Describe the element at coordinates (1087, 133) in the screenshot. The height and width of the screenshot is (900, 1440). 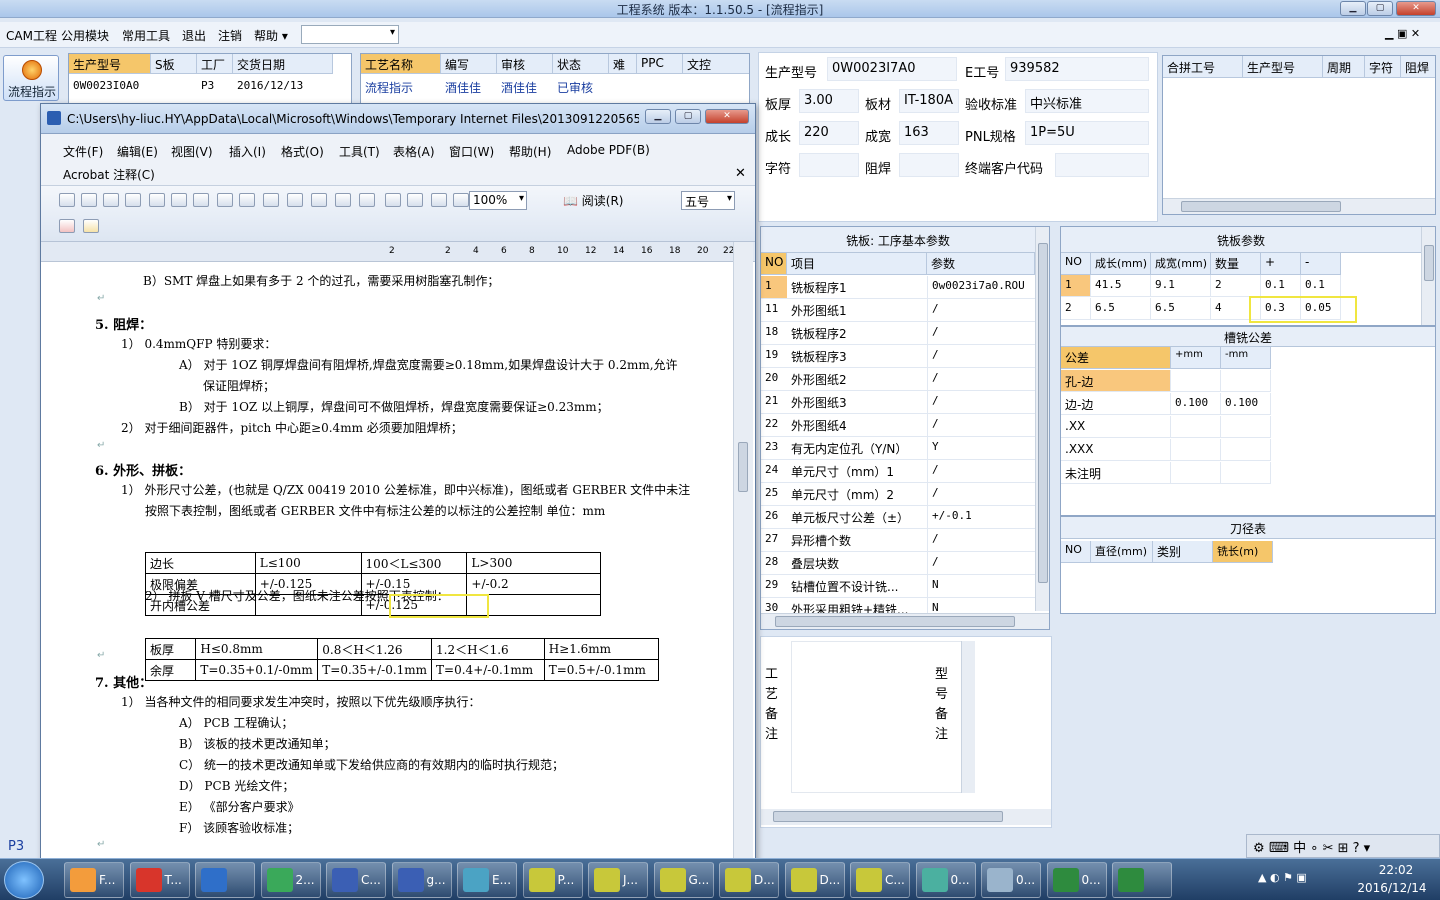
I see `field-pnl: 1P=5U` at that location.